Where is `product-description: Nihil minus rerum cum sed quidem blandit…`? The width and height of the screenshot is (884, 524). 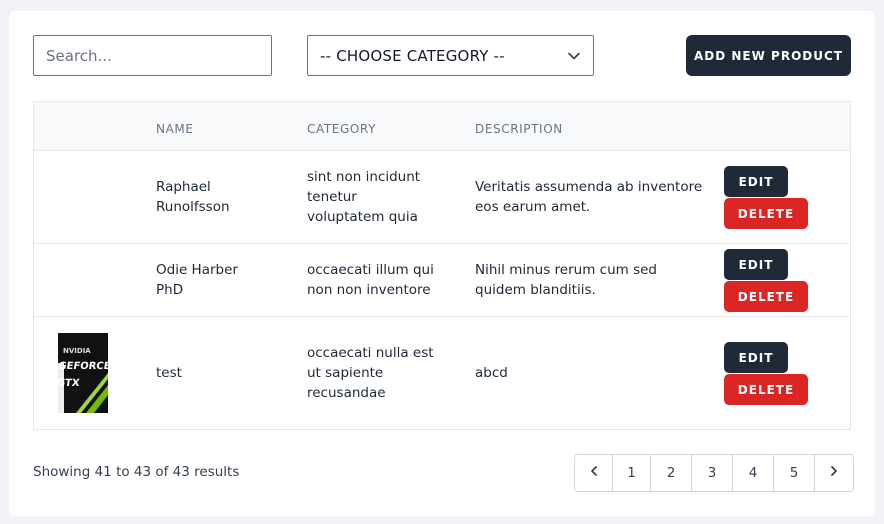 product-description: Nihil minus rerum cum sed quidem blandit… is located at coordinates (566, 280).